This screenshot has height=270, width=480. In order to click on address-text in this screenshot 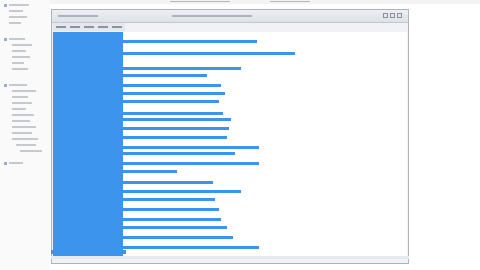, I will do `click(212, 16)`.